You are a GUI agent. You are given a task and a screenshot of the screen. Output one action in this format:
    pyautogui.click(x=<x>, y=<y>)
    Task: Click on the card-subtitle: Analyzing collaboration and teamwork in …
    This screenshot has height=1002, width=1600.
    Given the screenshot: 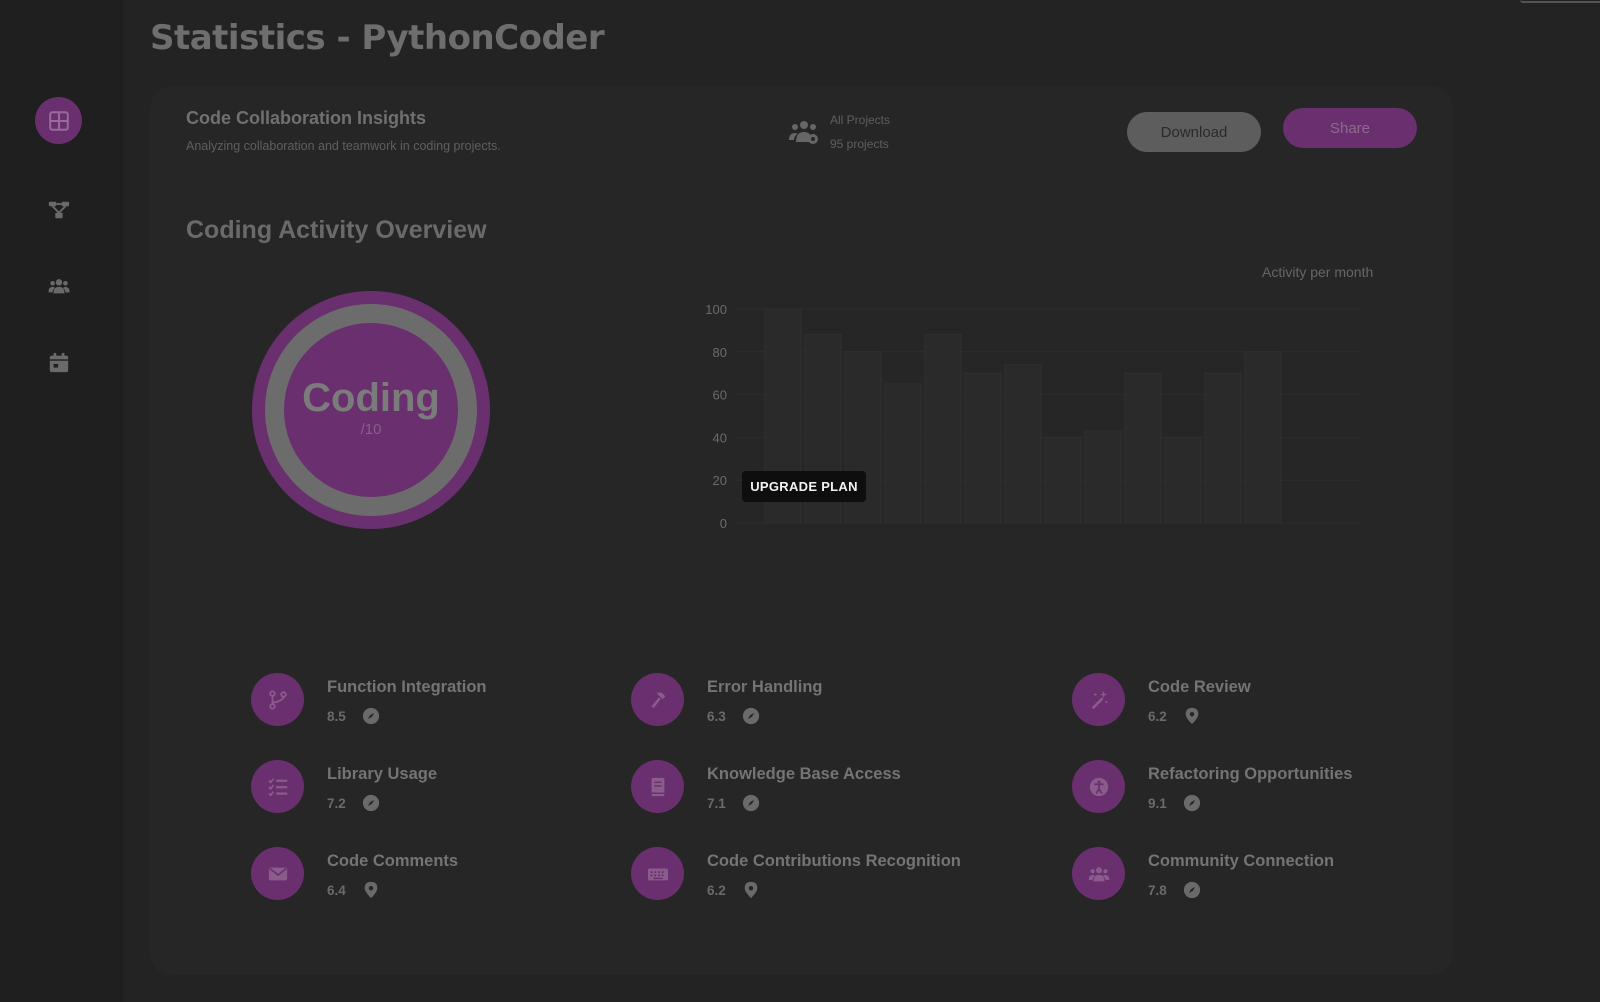 What is the action you would take?
    pyautogui.click(x=343, y=146)
    